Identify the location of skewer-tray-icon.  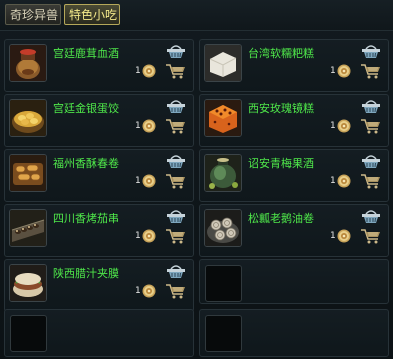
(28, 228).